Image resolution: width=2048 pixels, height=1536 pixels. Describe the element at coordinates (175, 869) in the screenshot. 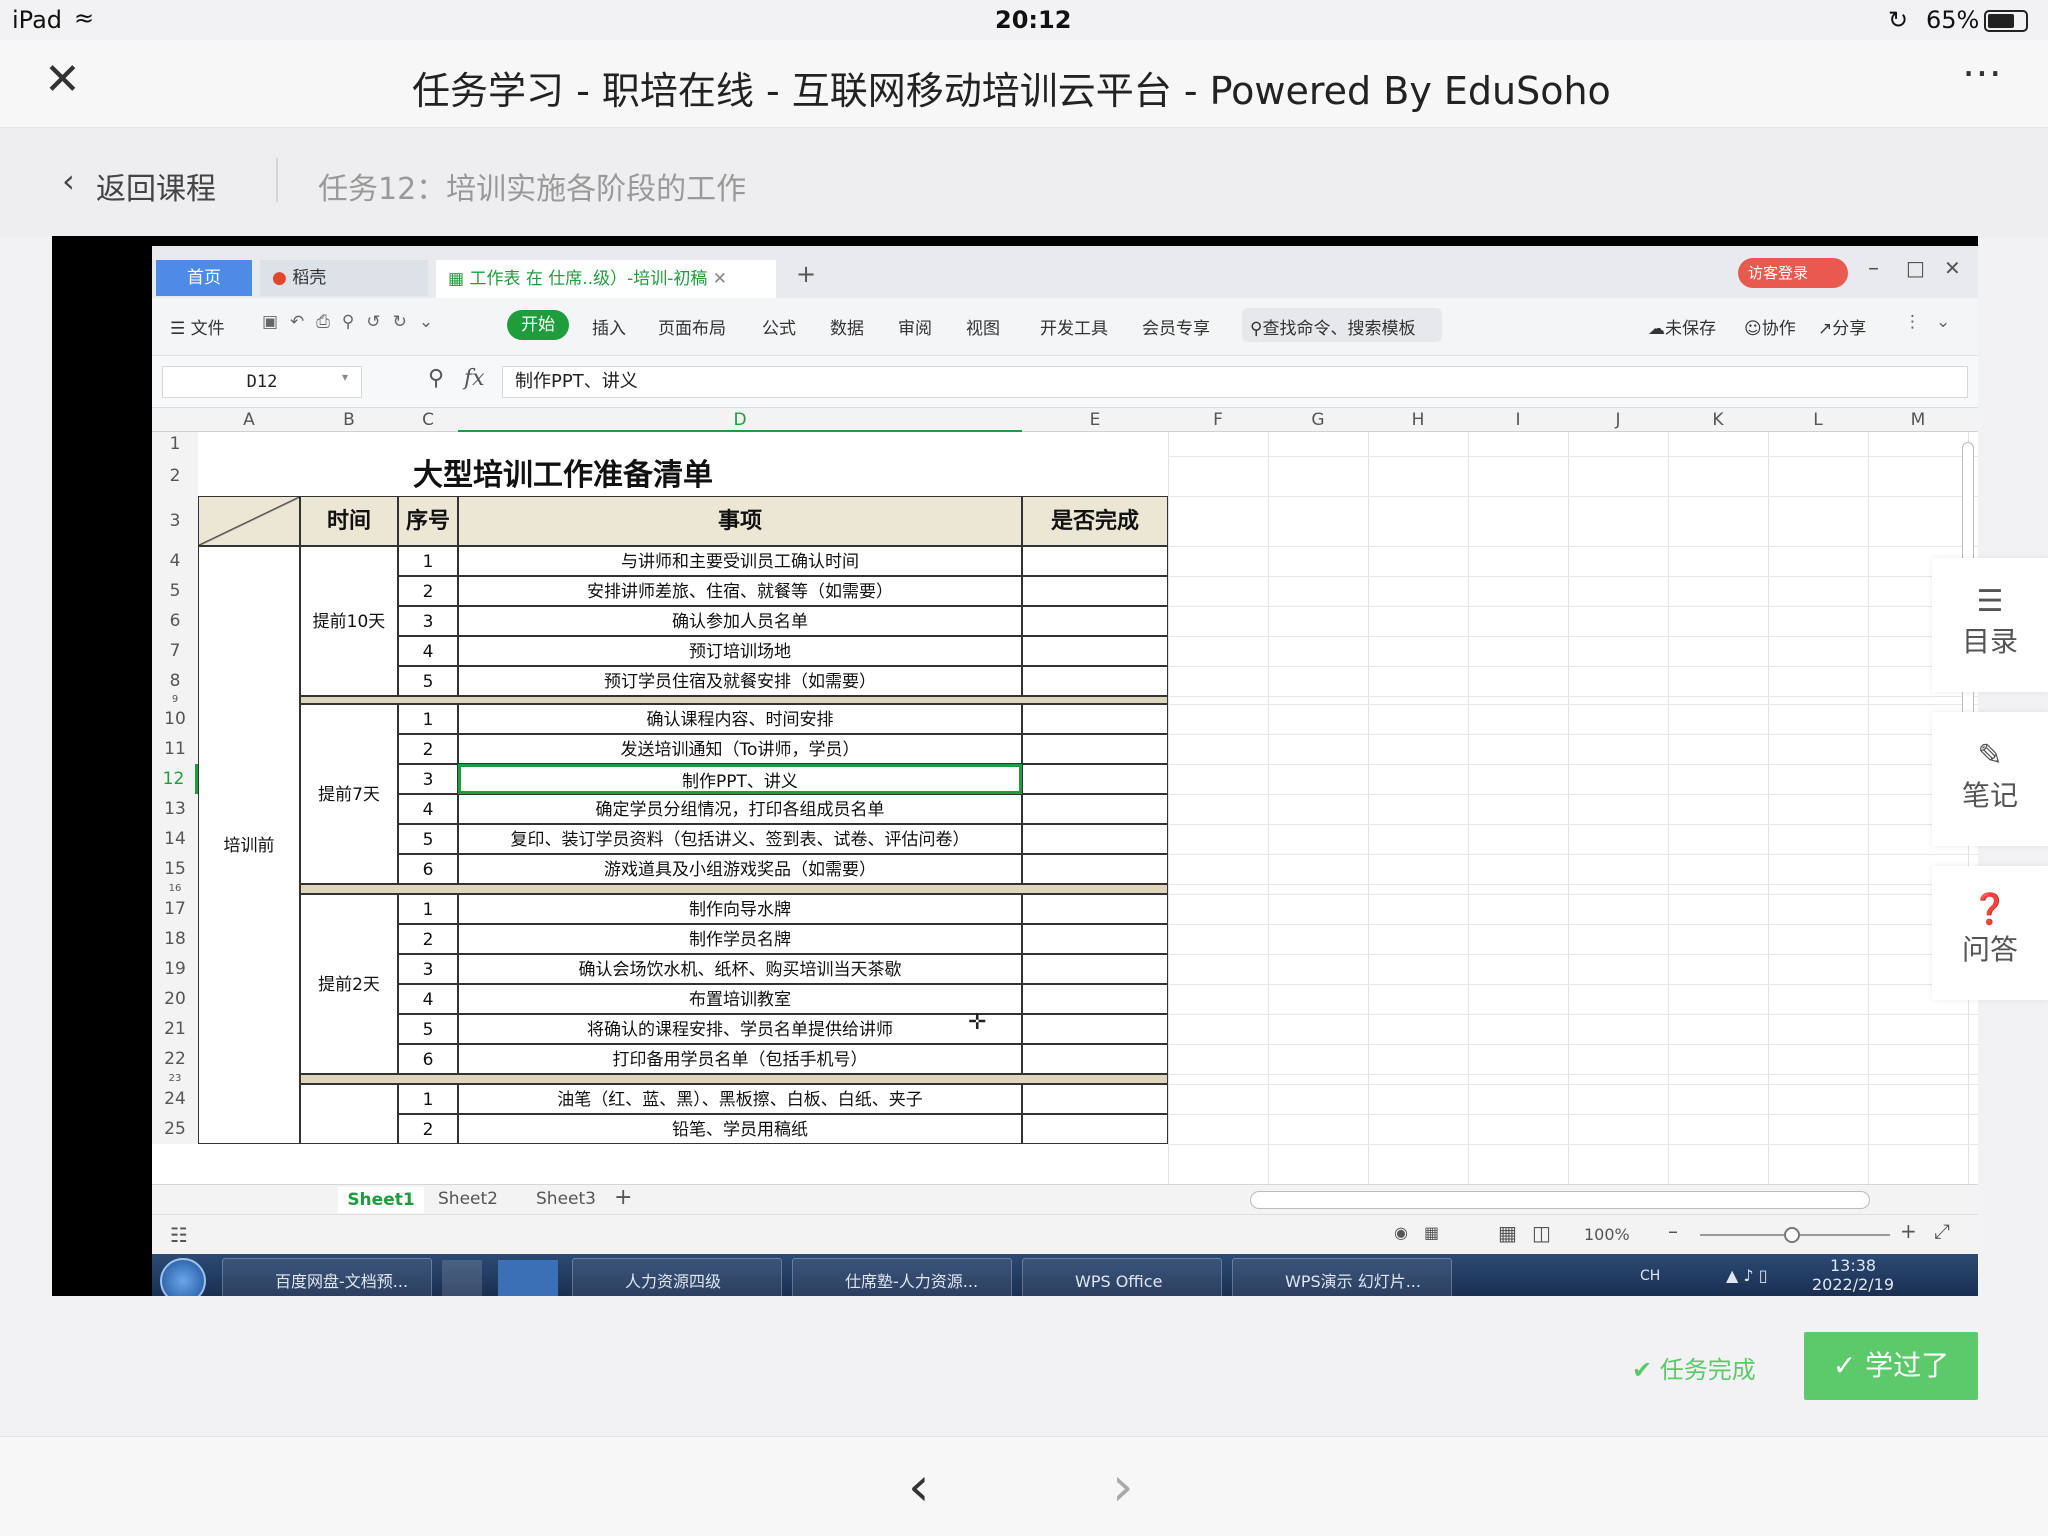

I see `row-header: 15` at that location.